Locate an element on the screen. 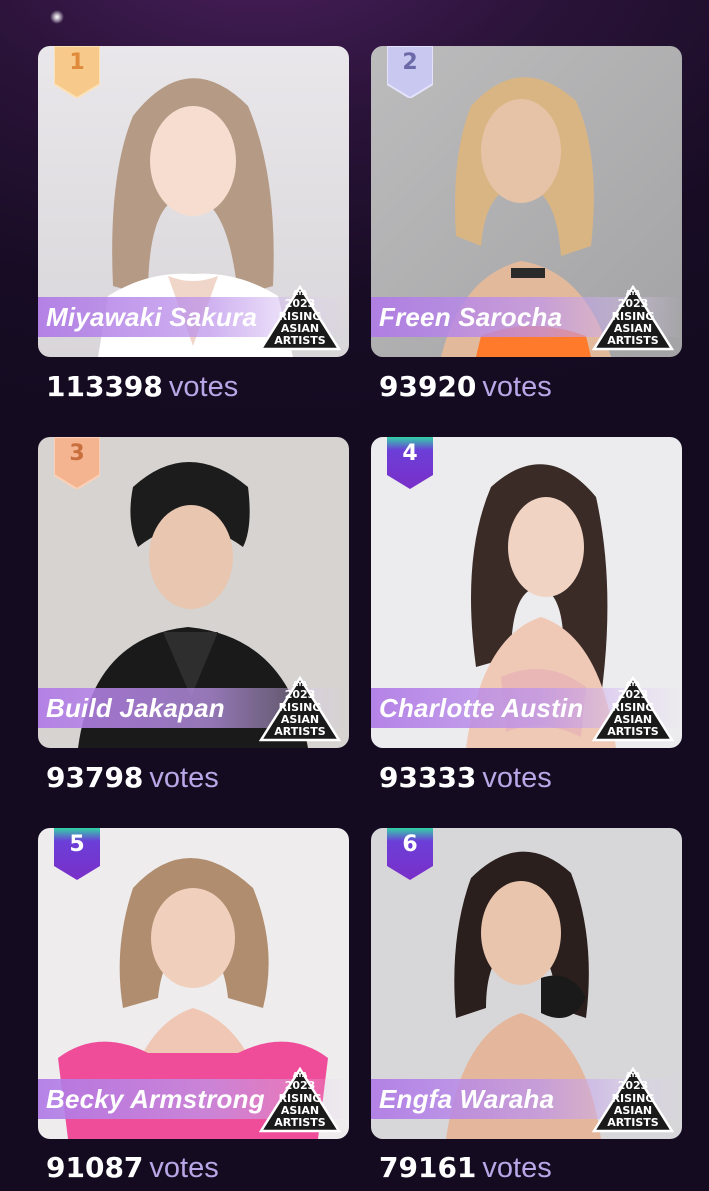 This screenshot has height=1191, width=709. rank-number: 5 is located at coordinates (77, 844).